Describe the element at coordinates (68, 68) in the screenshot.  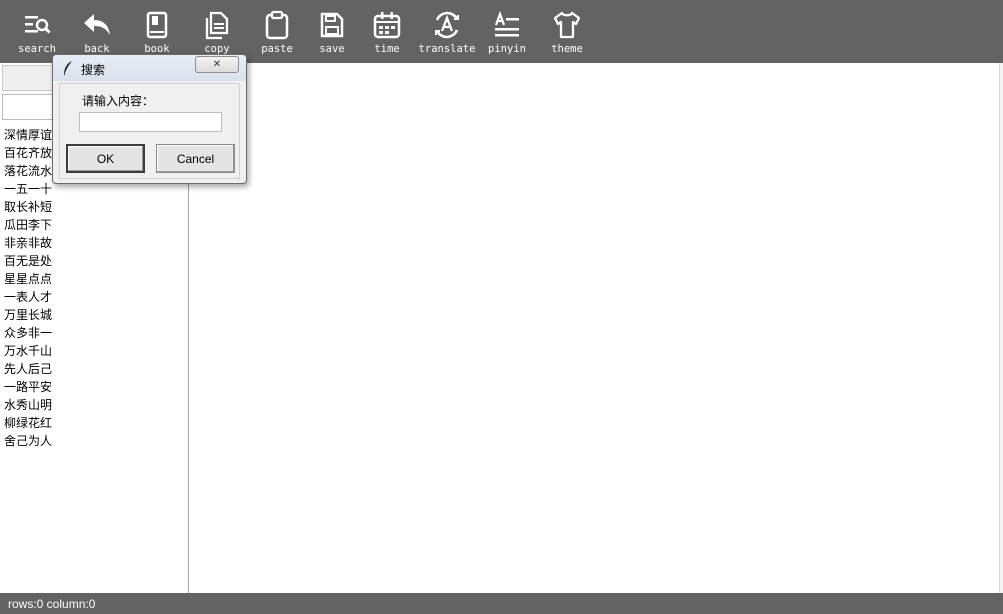
I see `feather-icon` at that location.